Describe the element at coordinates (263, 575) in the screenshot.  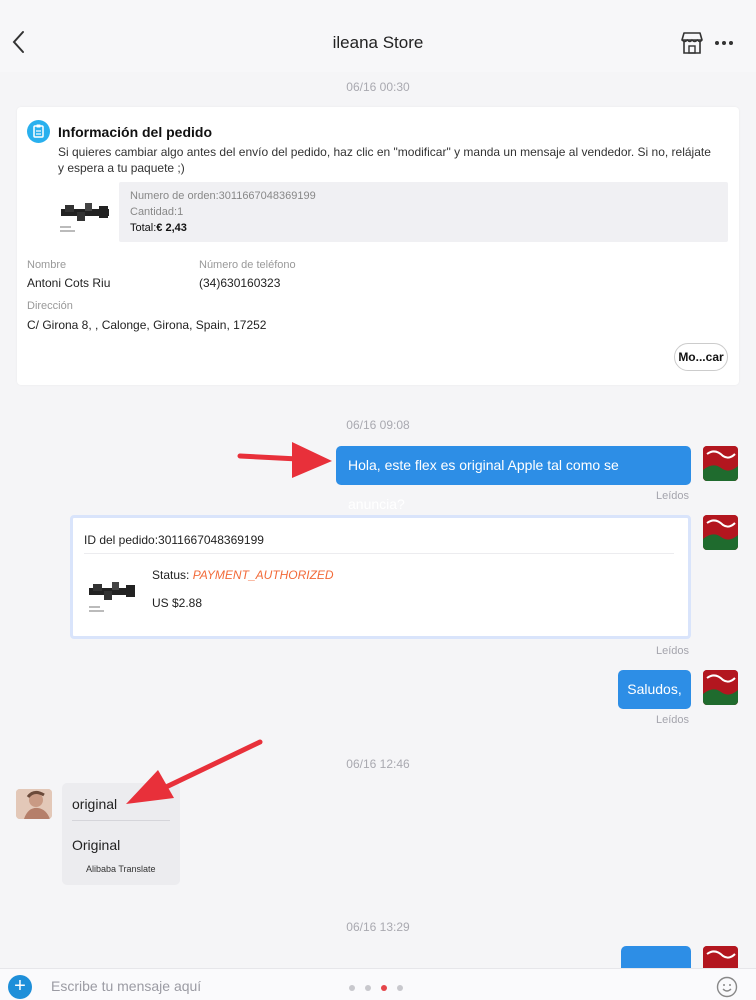
I see `status-value: PAYMENT_AUTHORIZED` at that location.